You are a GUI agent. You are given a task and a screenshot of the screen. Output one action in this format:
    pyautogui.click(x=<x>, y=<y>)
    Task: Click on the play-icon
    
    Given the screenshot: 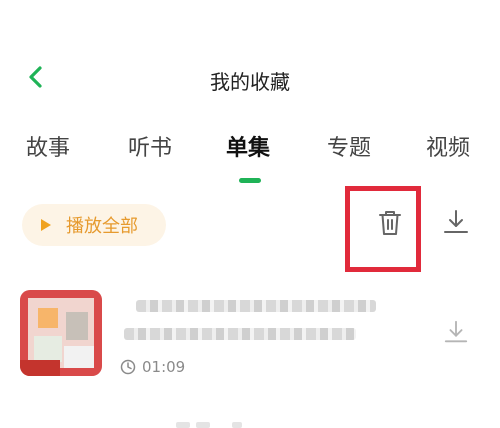 What is the action you would take?
    pyautogui.click(x=46, y=225)
    